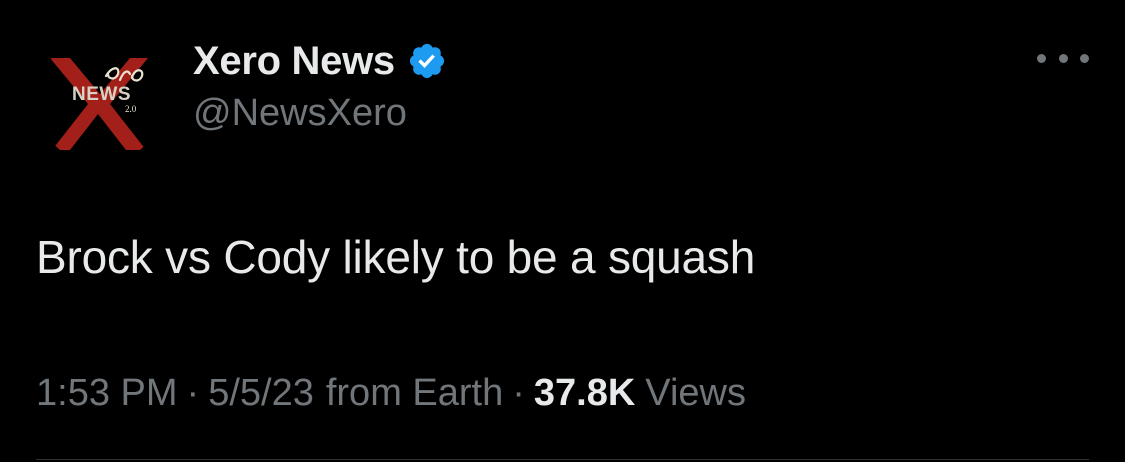  I want to click on xero-news-logo-icon: NEWS 2.0, so click(100, 100).